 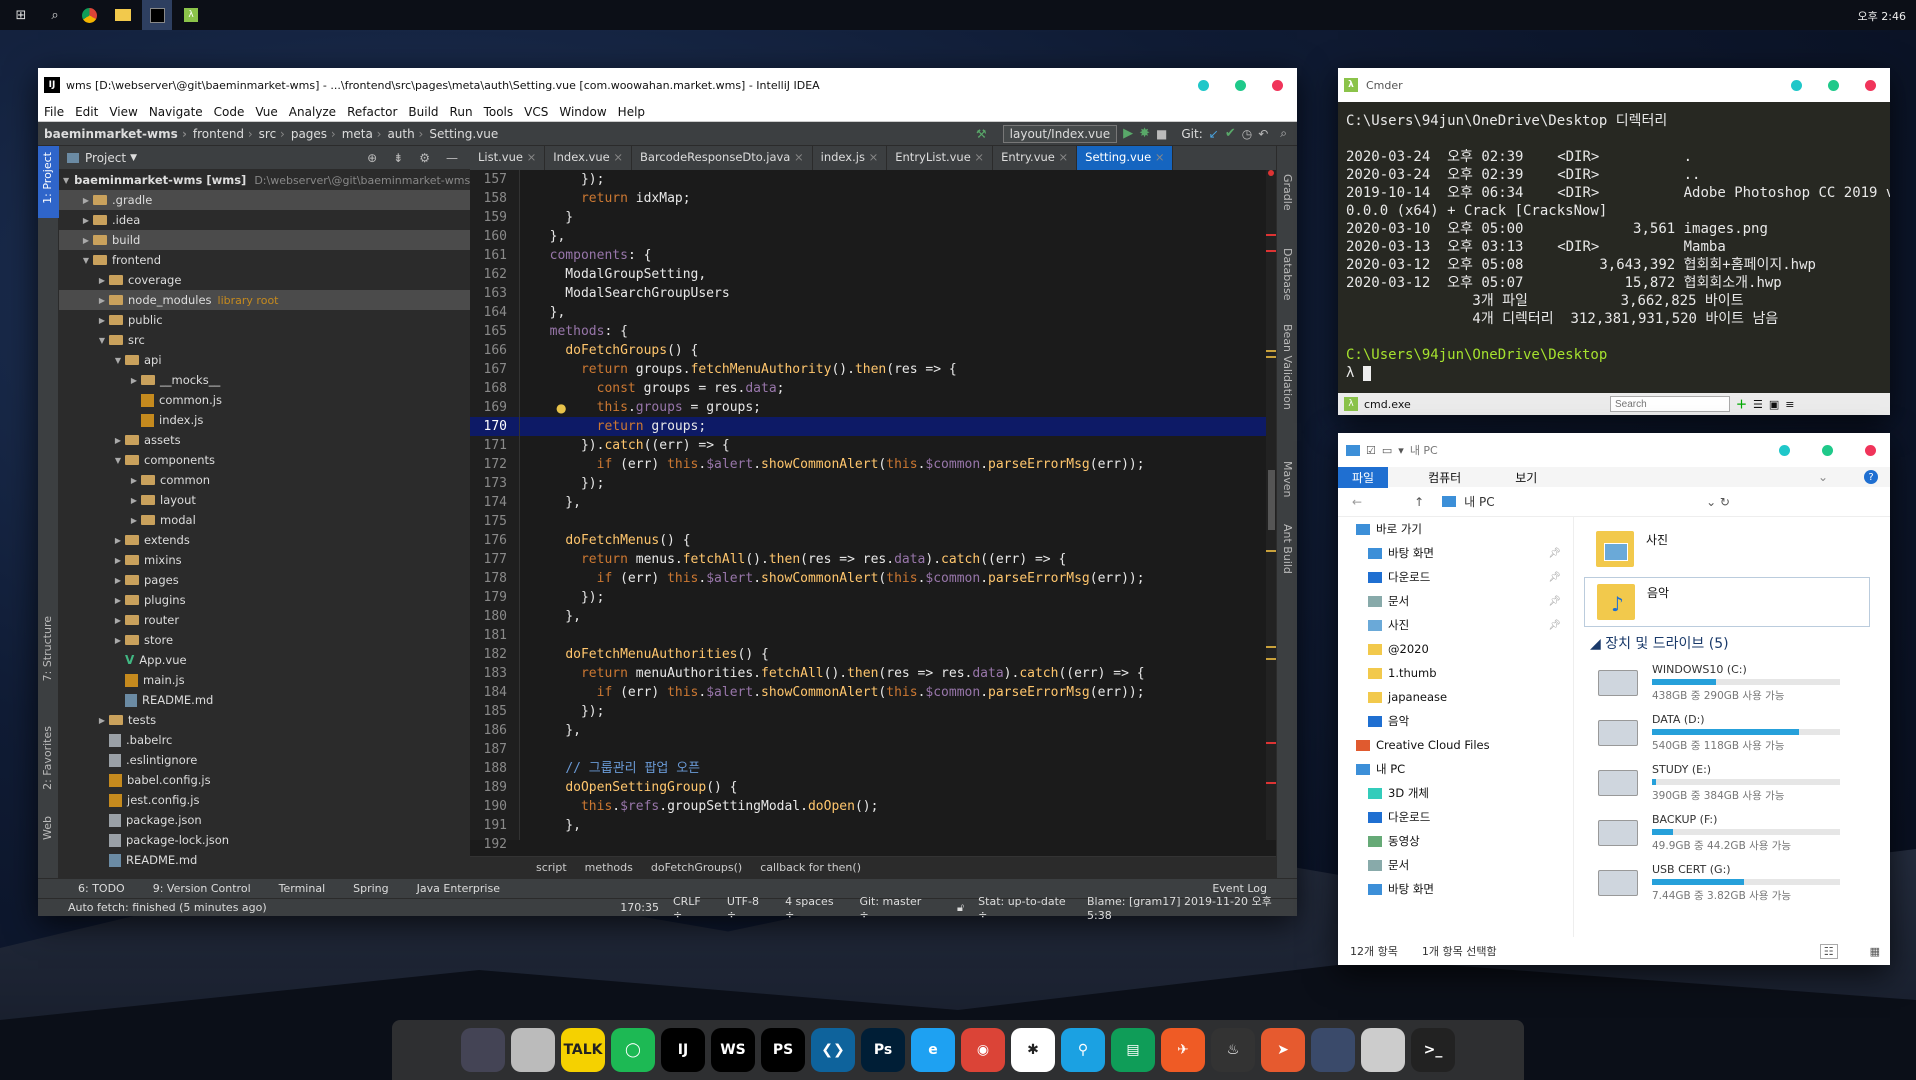 I want to click on tree-item: ▶ router, so click(x=264, y=620).